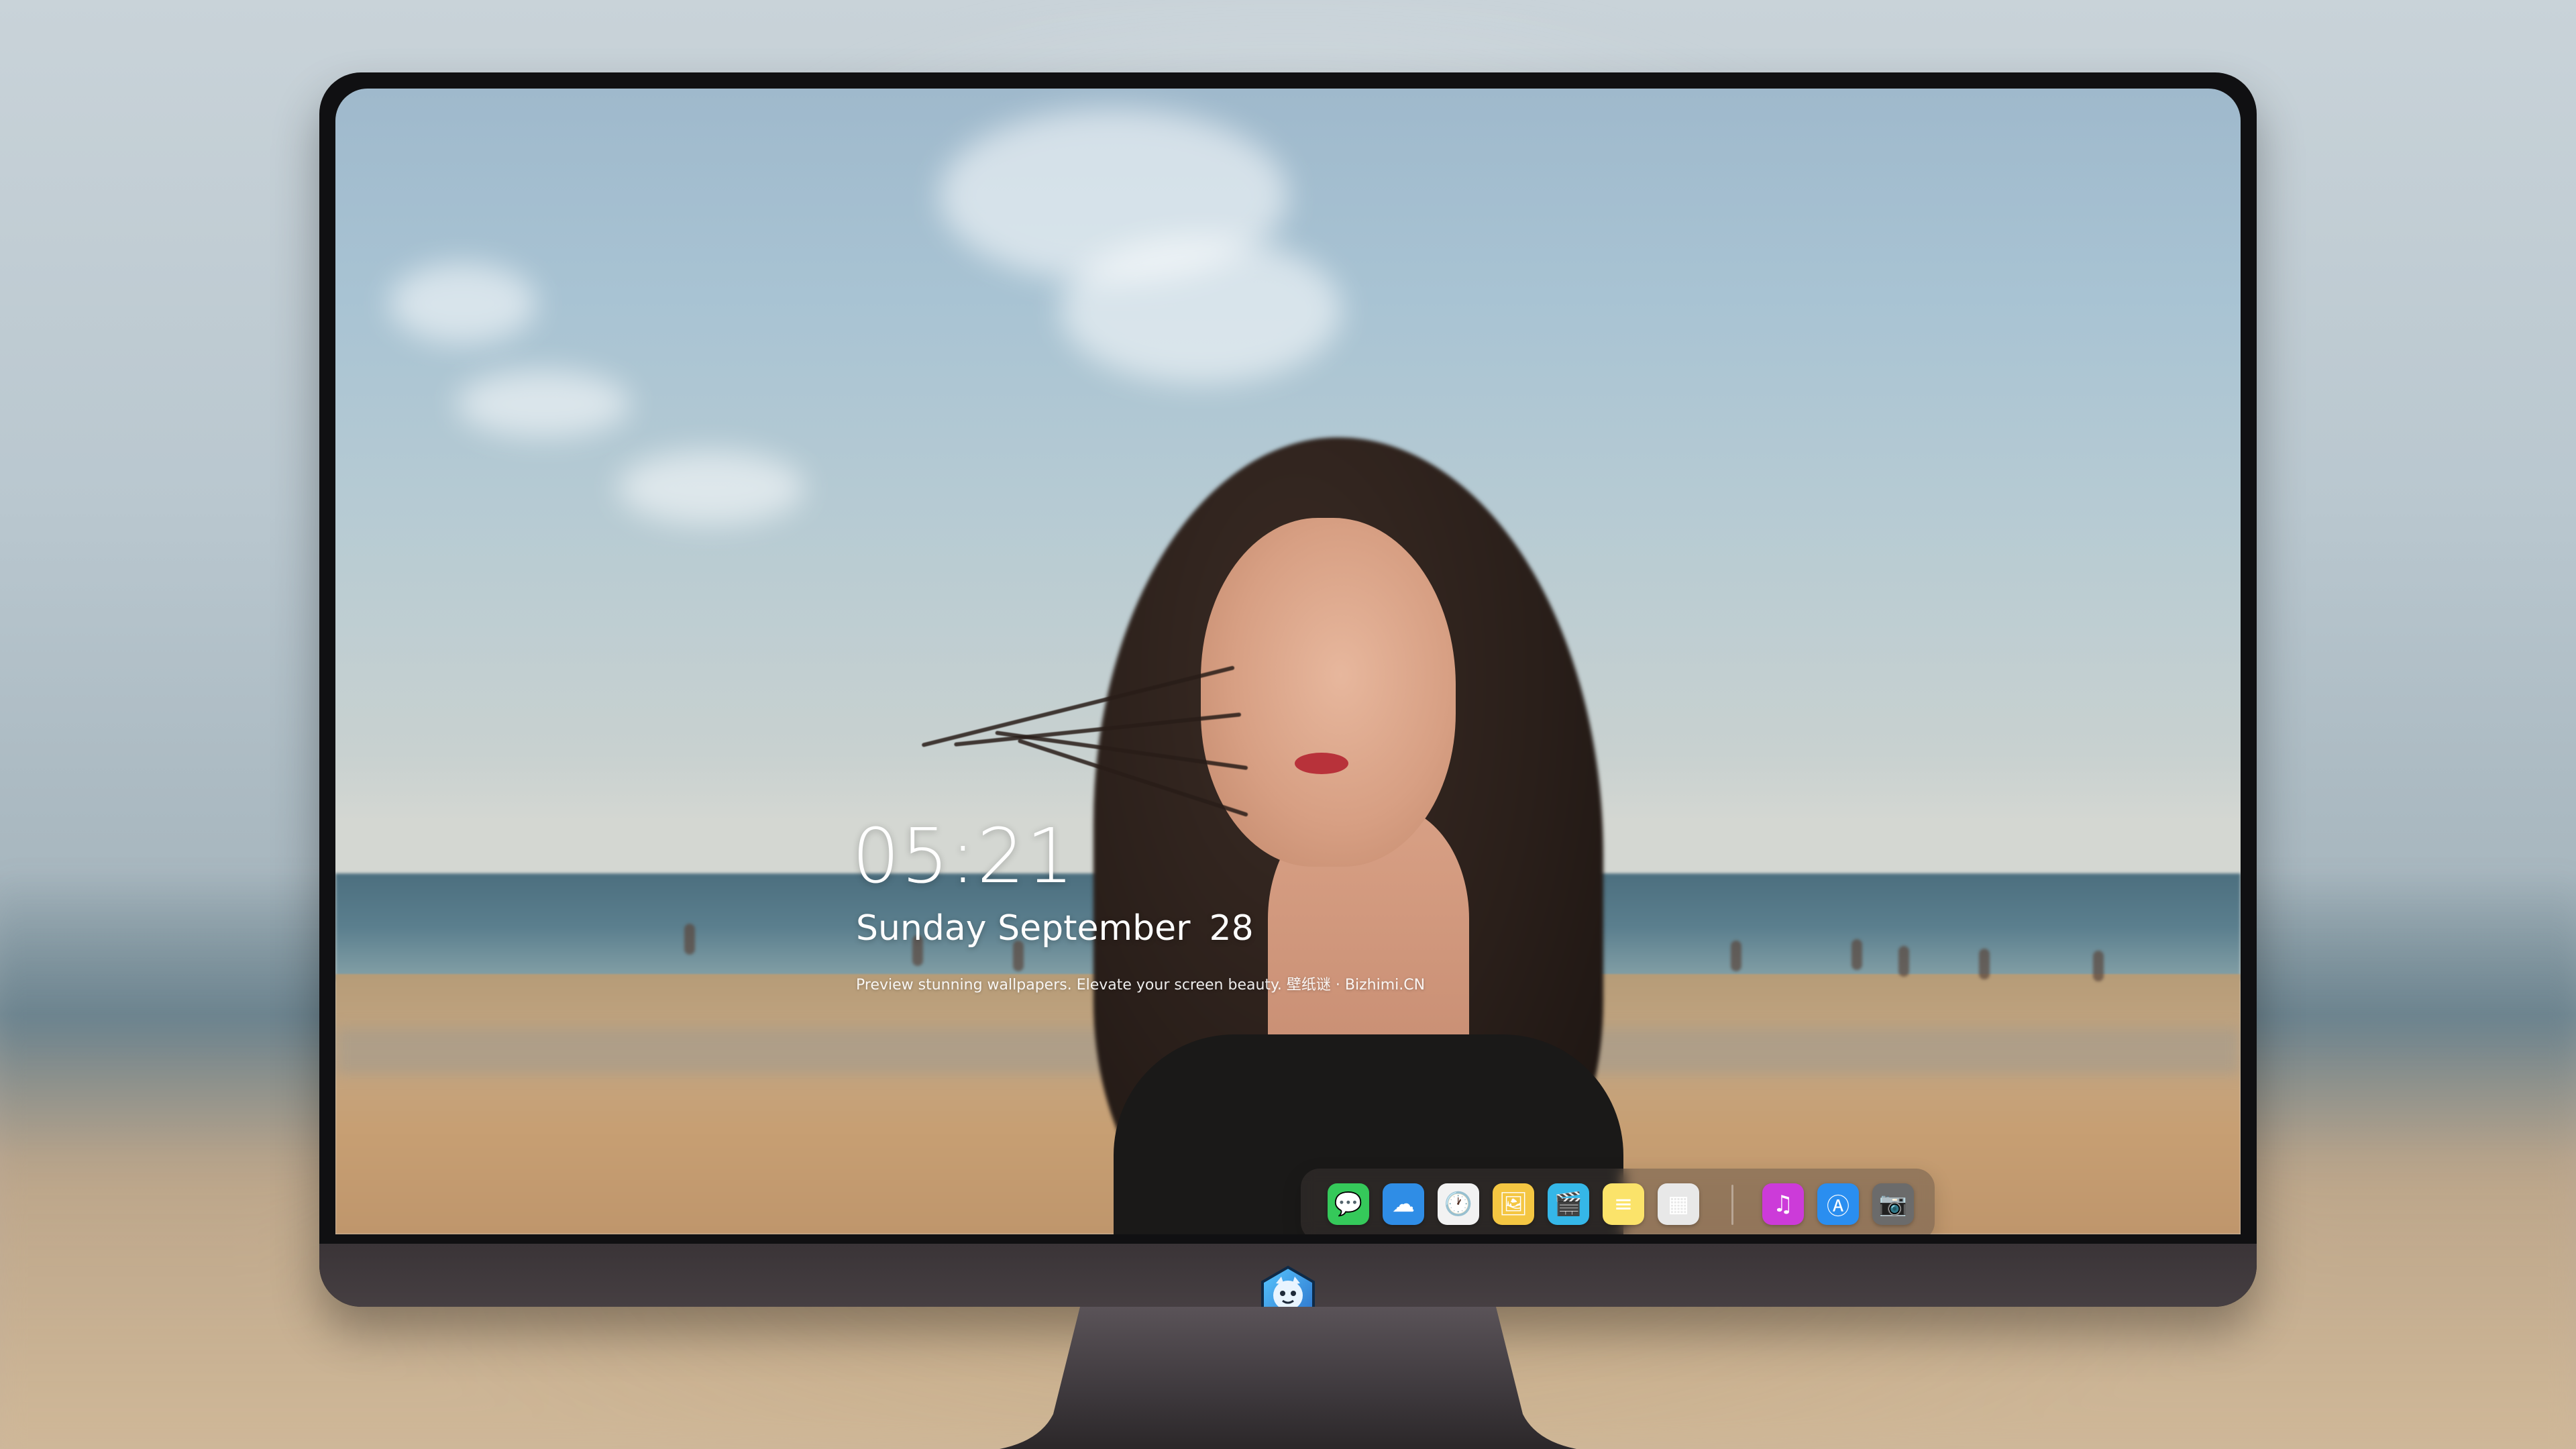 This screenshot has width=2576, height=1449. What do you see at coordinates (1458, 1204) in the screenshot?
I see `clock-icon: 🕐` at bounding box center [1458, 1204].